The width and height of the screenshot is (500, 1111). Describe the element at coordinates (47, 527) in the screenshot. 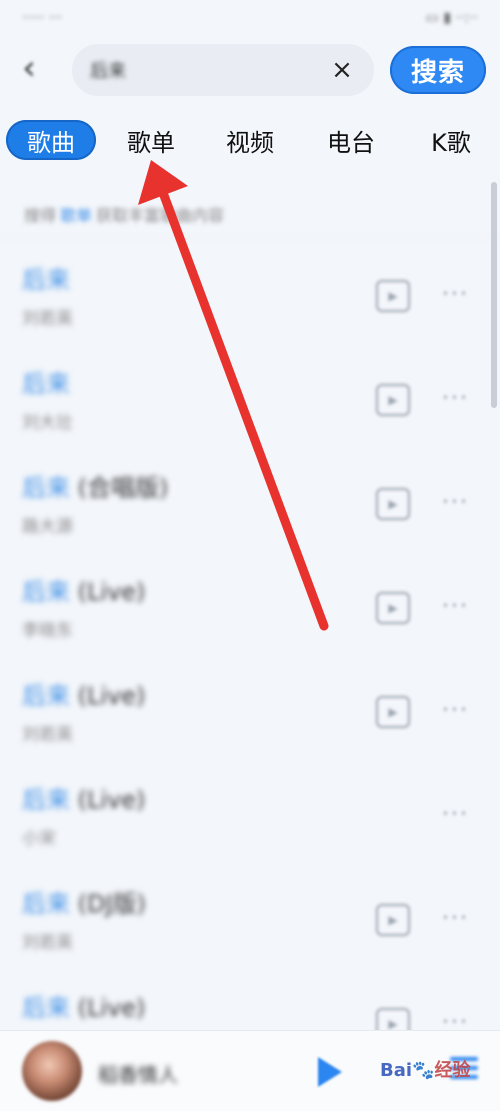

I see `song-artist: 路大源` at that location.